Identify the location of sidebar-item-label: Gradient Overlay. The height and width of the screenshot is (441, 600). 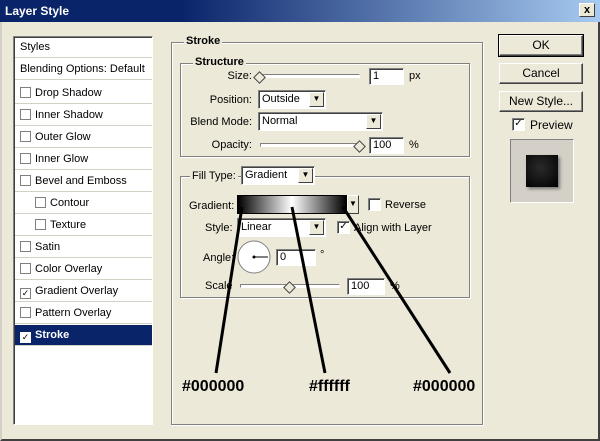
(77, 291).